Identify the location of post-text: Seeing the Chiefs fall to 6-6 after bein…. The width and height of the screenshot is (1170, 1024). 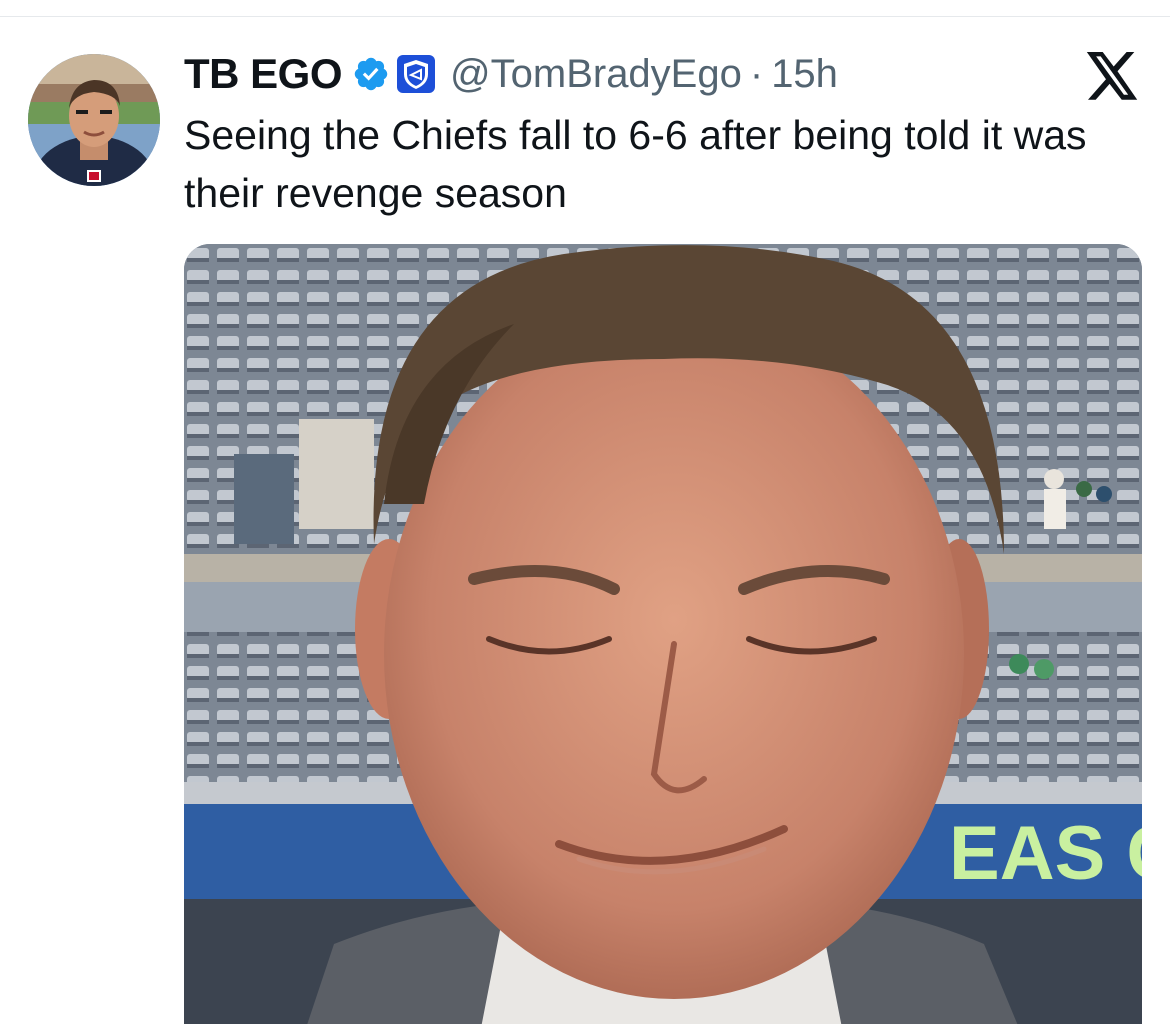
(635, 164).